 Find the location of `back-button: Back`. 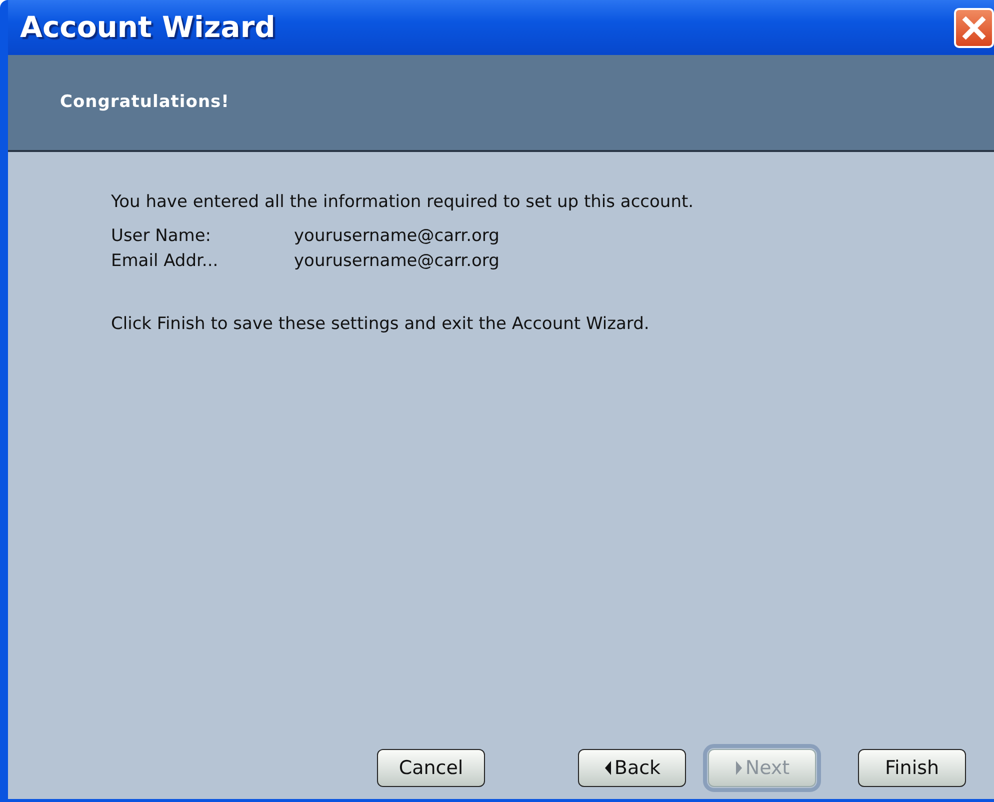

back-button: Back is located at coordinates (632, 768).